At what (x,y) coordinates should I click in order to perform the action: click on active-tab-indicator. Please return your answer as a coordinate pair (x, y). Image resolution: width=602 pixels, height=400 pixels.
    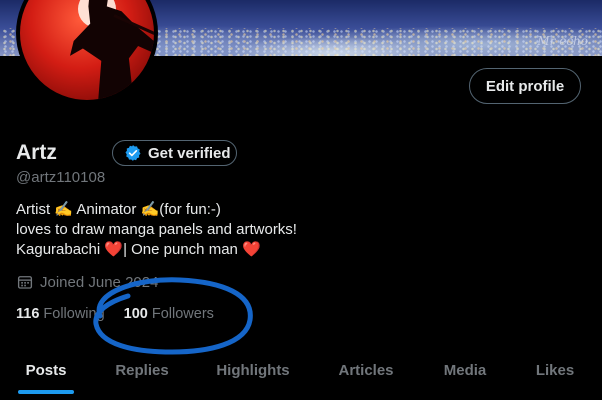
    Looking at the image, I should click on (46, 392).